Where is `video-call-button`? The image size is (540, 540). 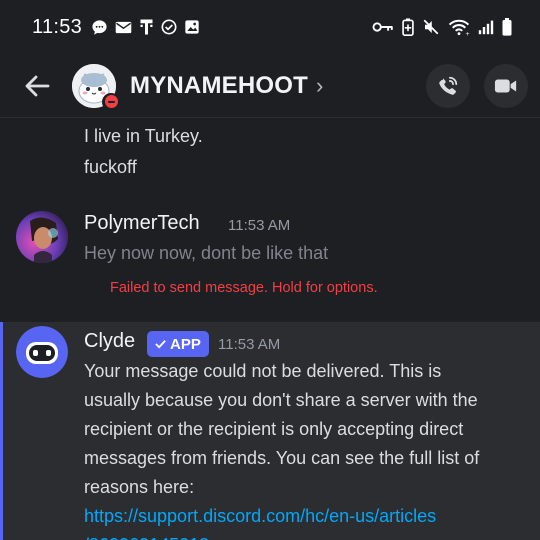
video-call-button is located at coordinates (506, 85).